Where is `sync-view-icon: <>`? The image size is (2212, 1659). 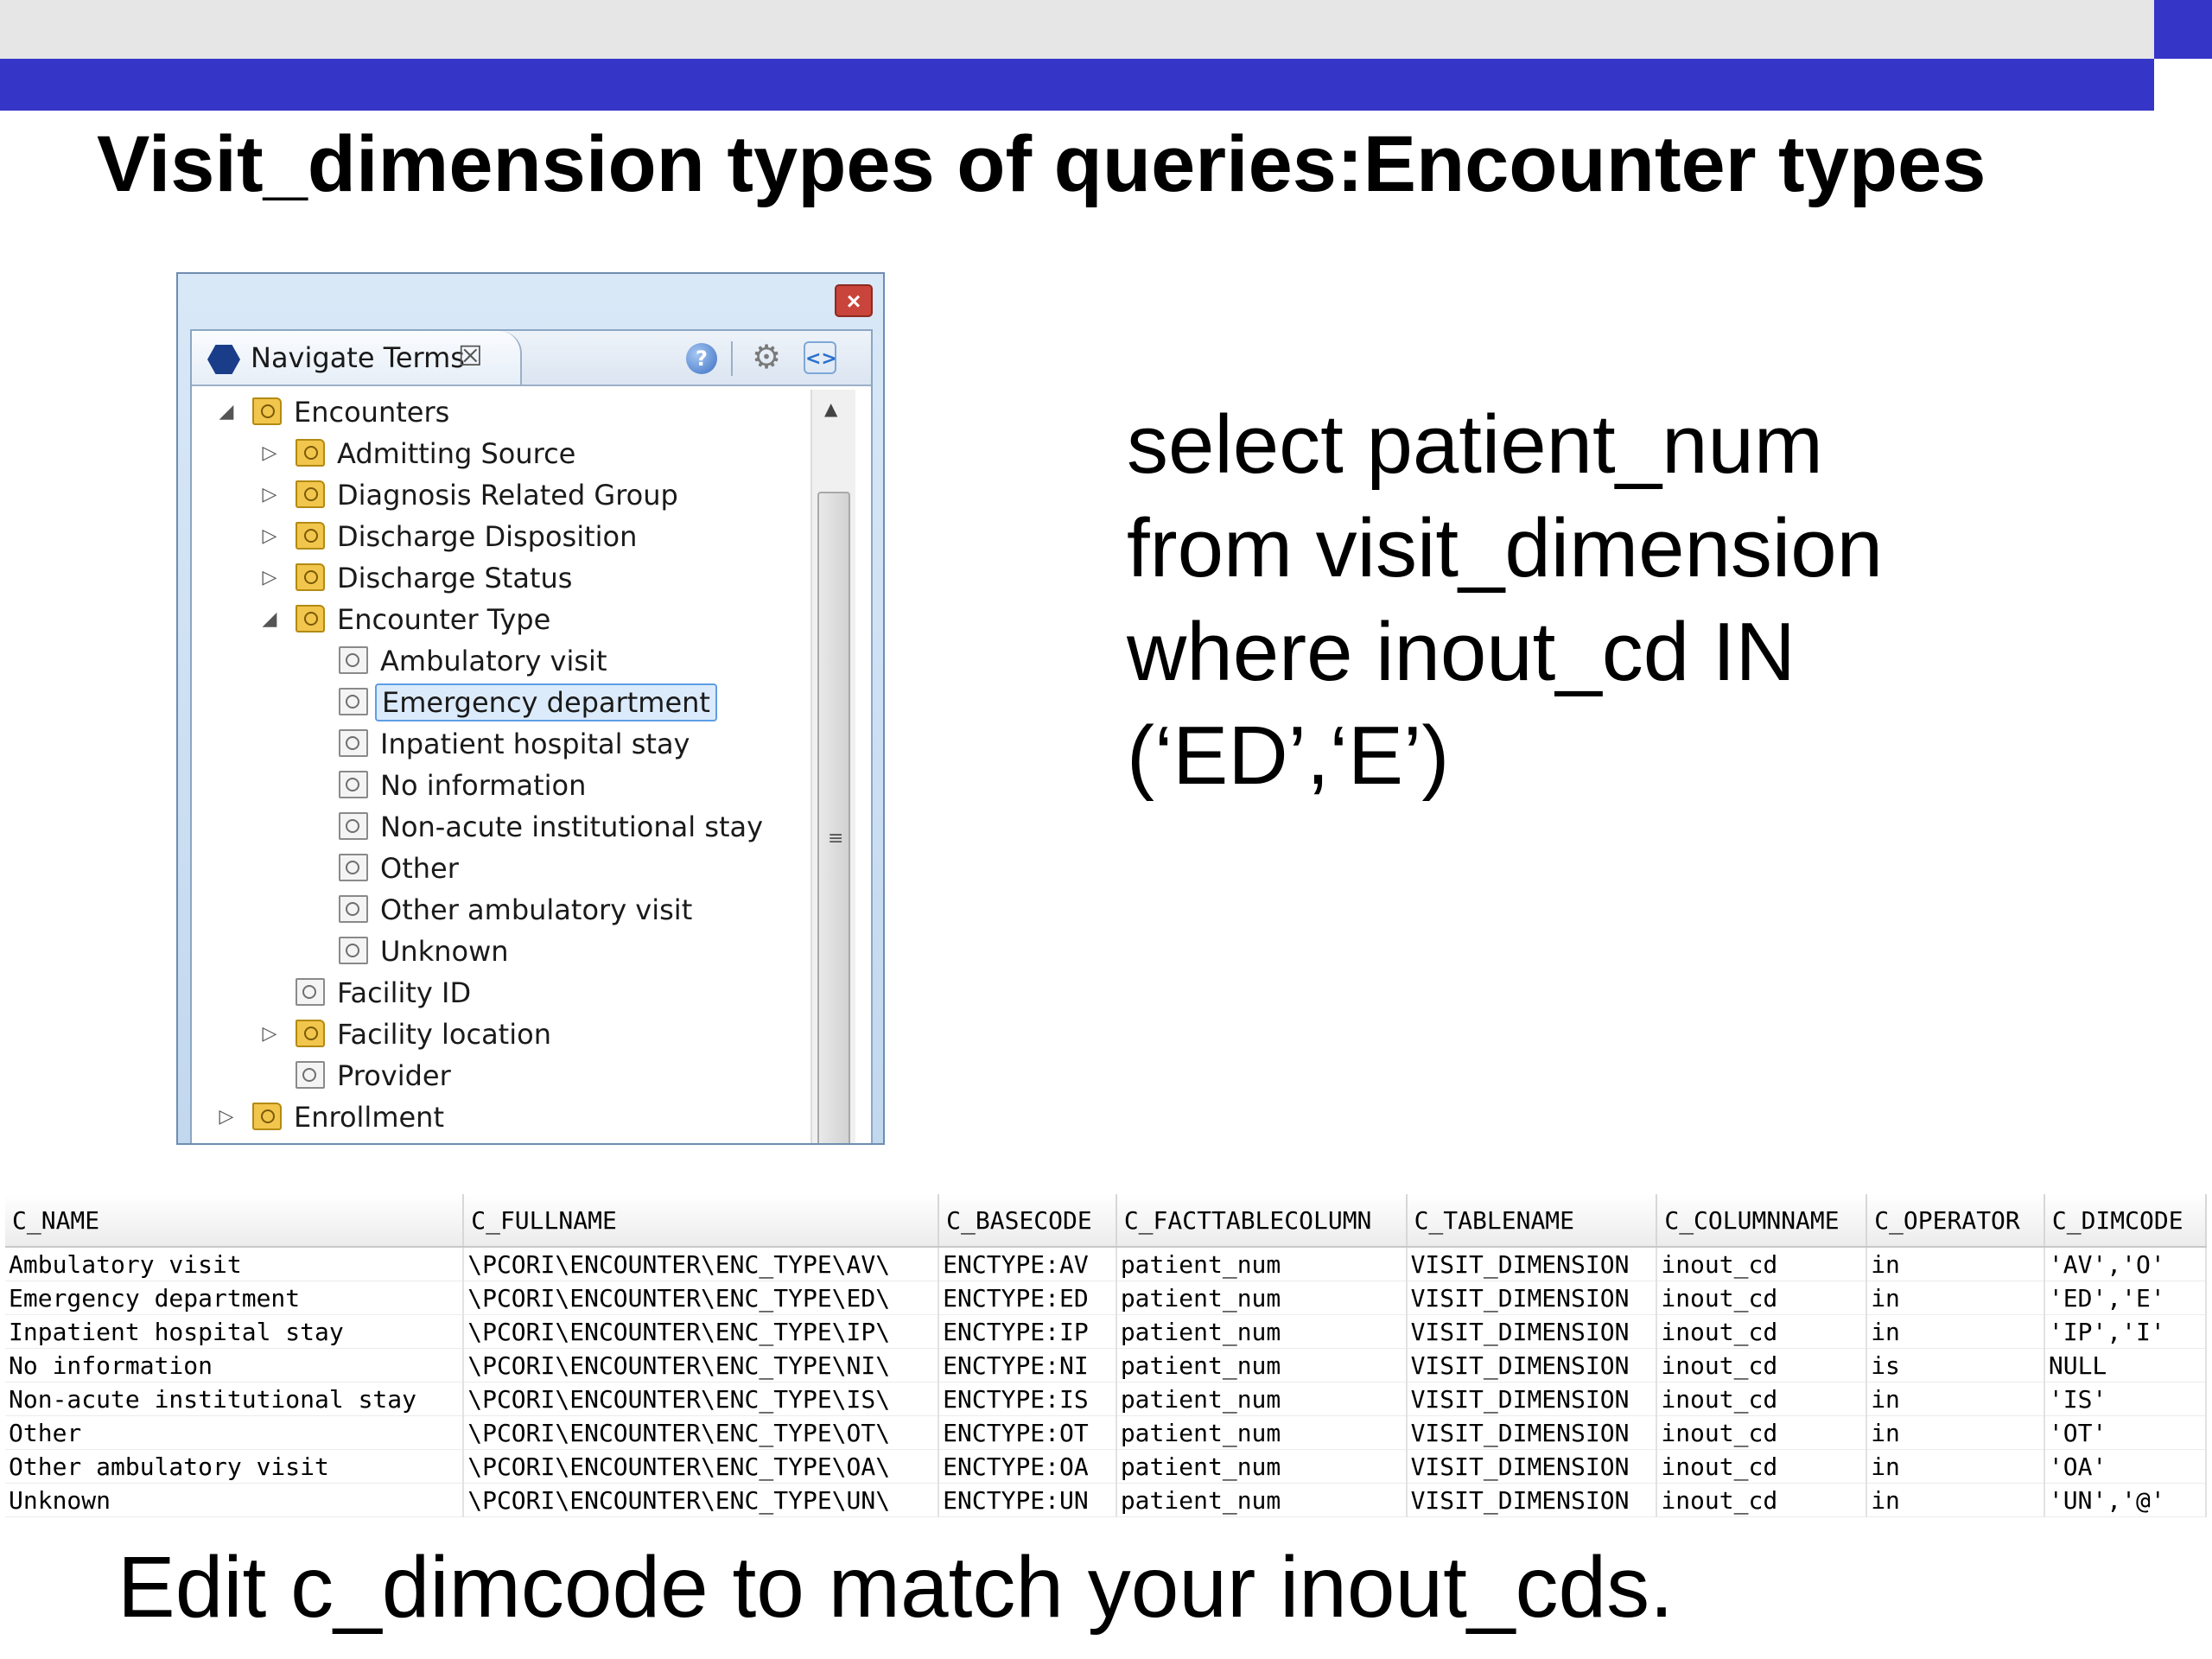 sync-view-icon: <> is located at coordinates (820, 357).